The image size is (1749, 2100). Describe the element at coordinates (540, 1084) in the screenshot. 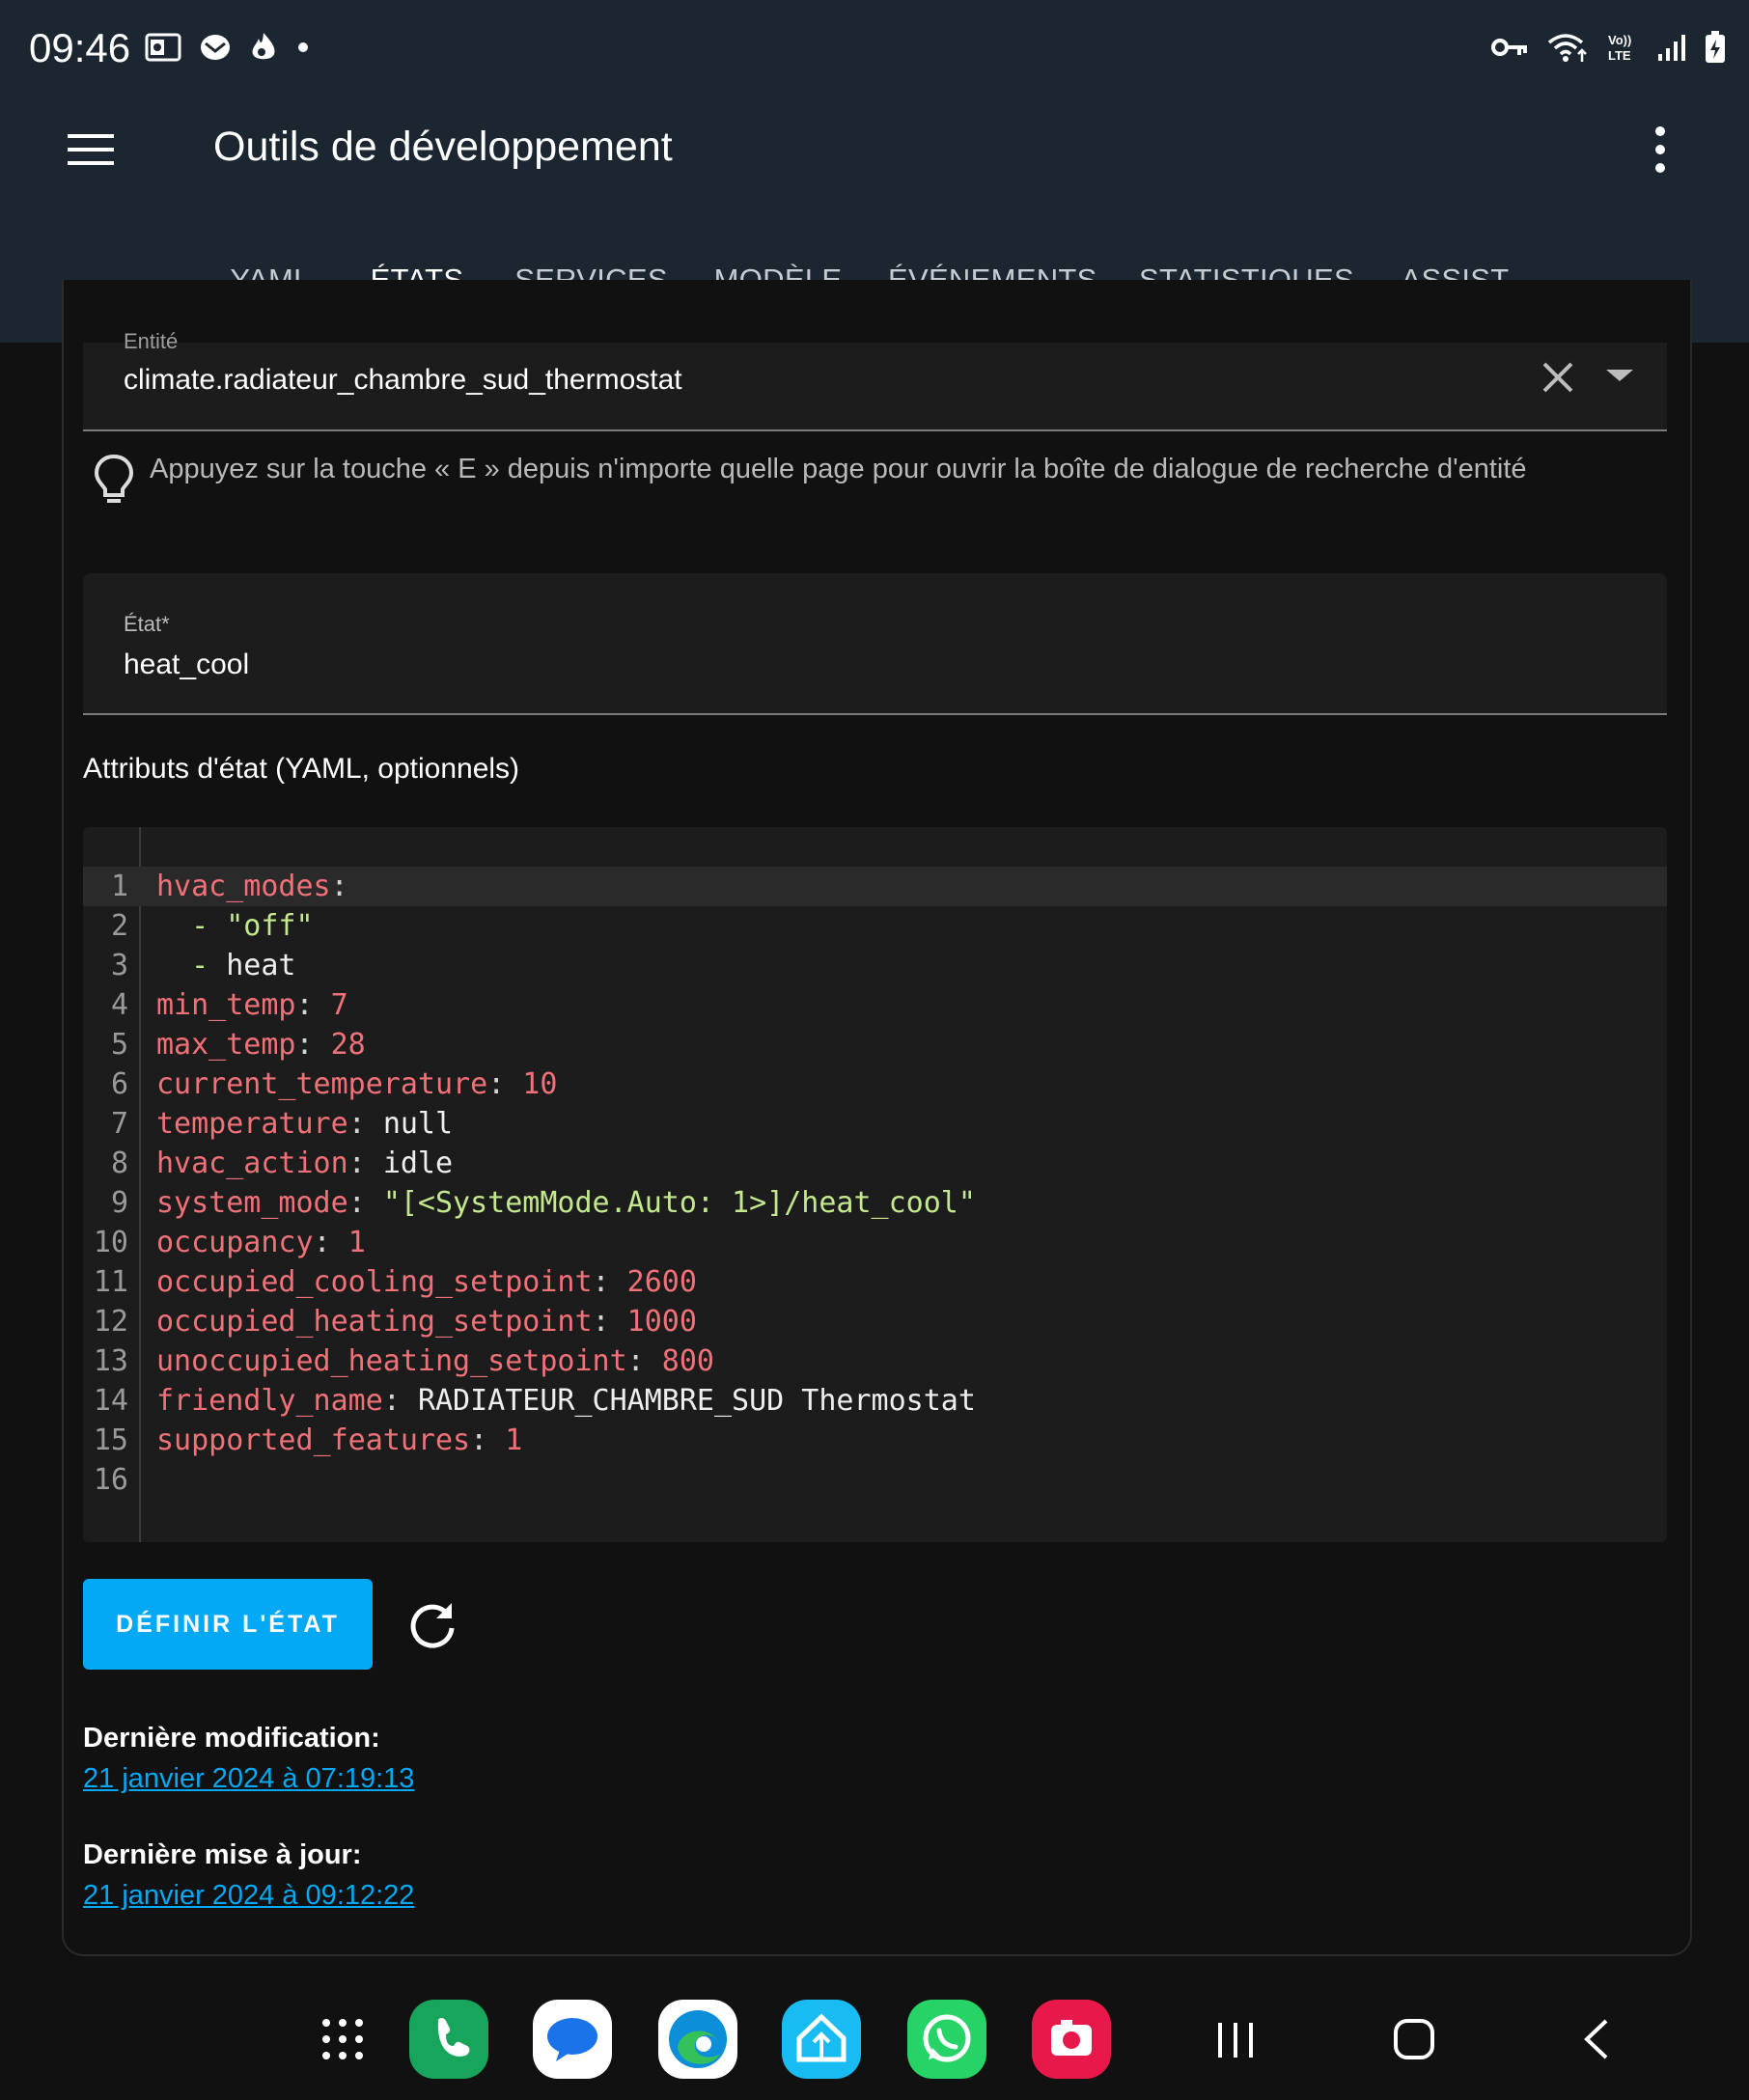

I see `yaml-value: 10` at that location.